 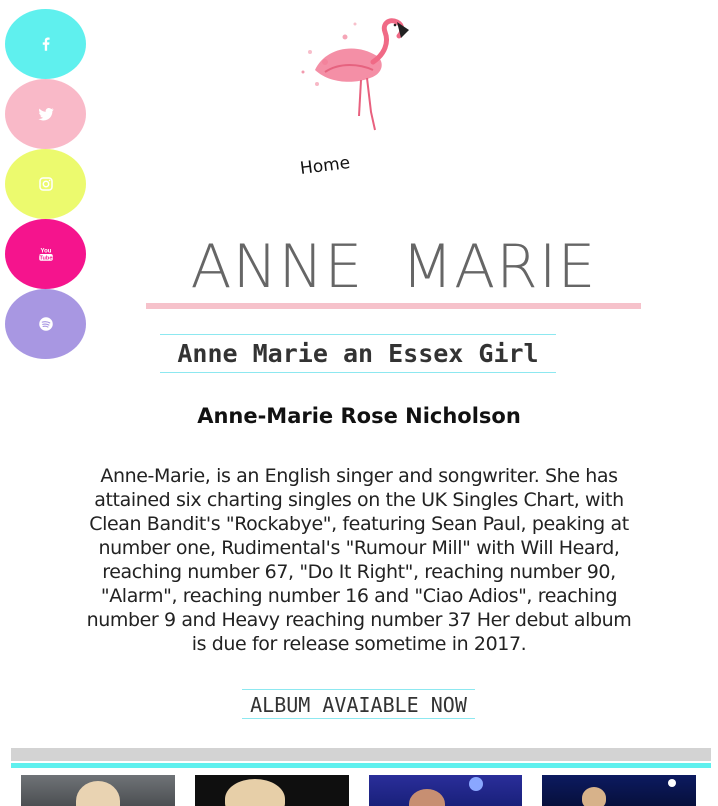 I want to click on gallery-divider-cyan, so click(x=361, y=765).